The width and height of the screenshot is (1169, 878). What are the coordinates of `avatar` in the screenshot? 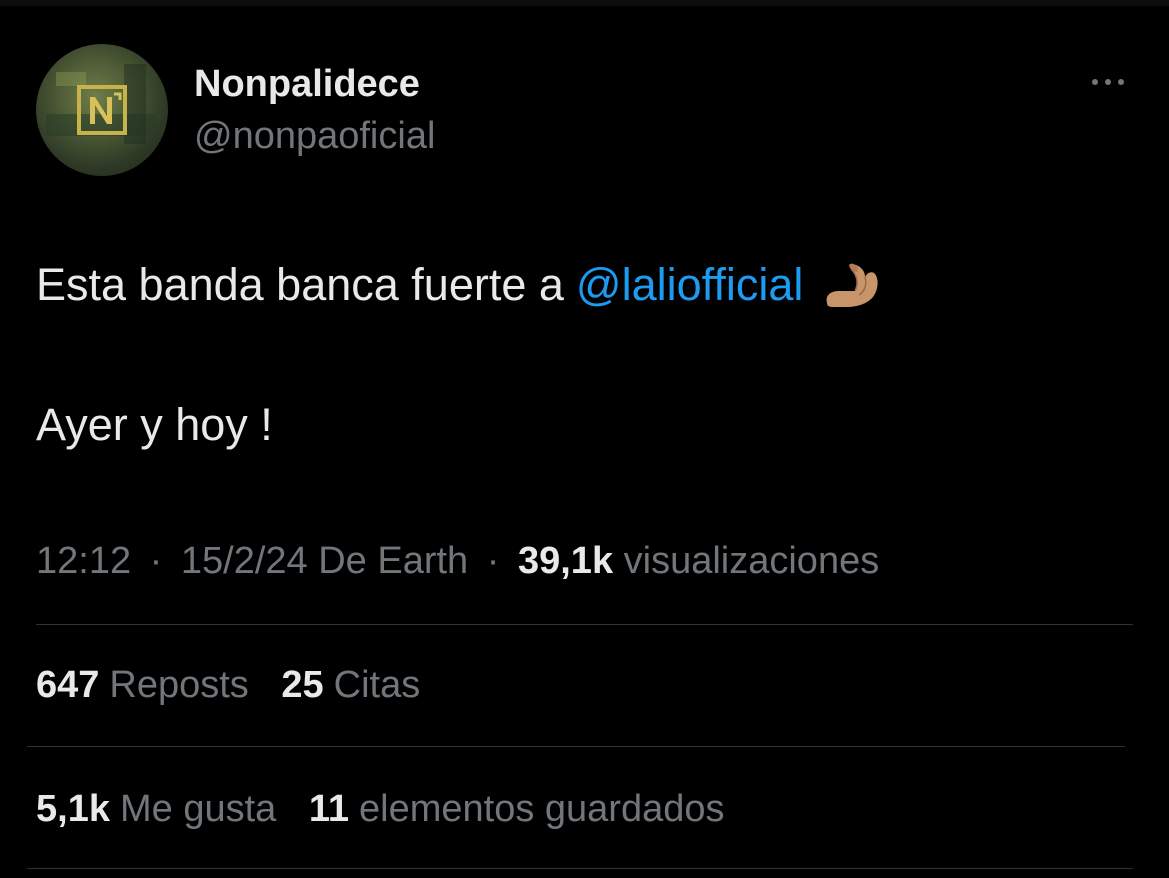 It's located at (102, 110).